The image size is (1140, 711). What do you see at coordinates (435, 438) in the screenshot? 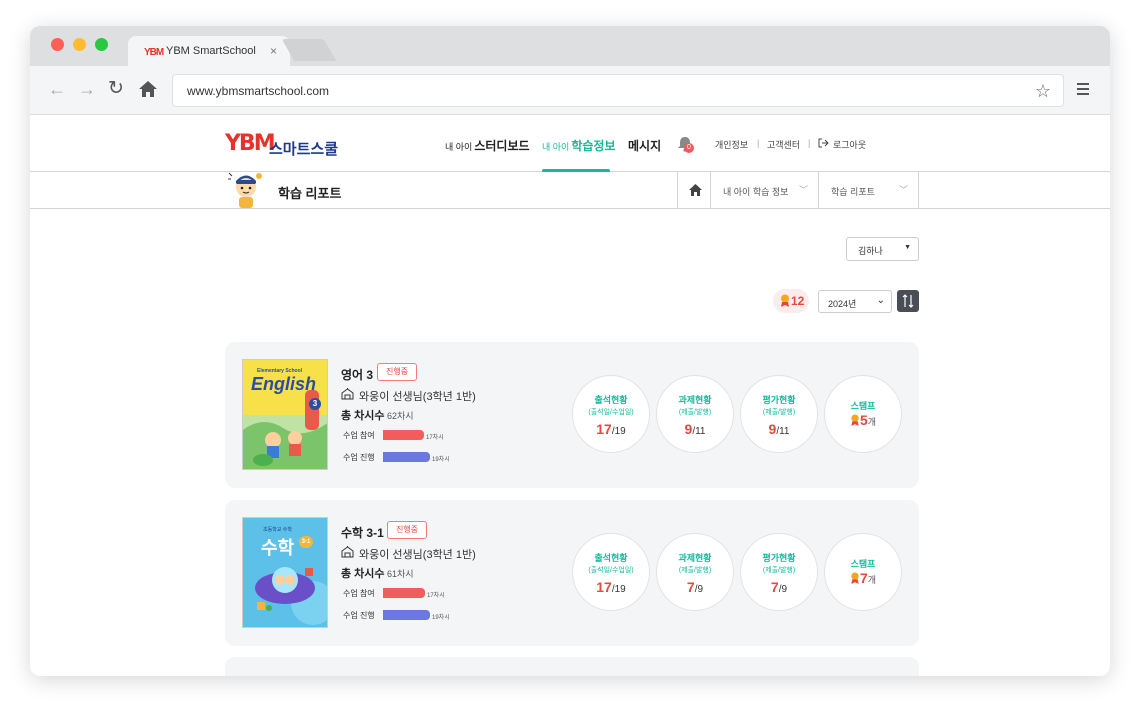
I see `participation-text: 17차시` at bounding box center [435, 438].